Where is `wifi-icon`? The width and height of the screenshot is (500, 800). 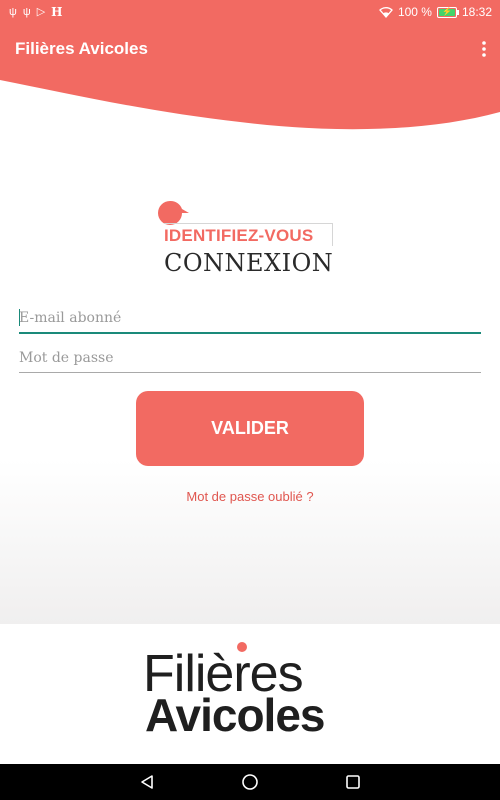 wifi-icon is located at coordinates (386, 12).